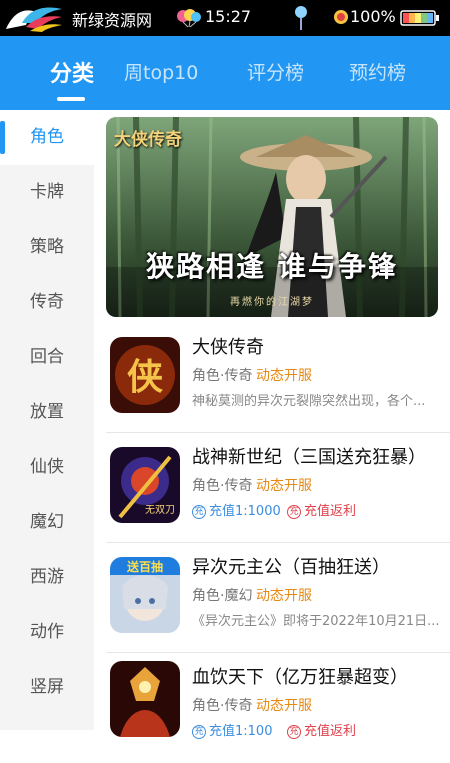 The height and width of the screenshot is (763, 450). What do you see at coordinates (47, 137) in the screenshot?
I see `sidebar-item-role: 角色` at bounding box center [47, 137].